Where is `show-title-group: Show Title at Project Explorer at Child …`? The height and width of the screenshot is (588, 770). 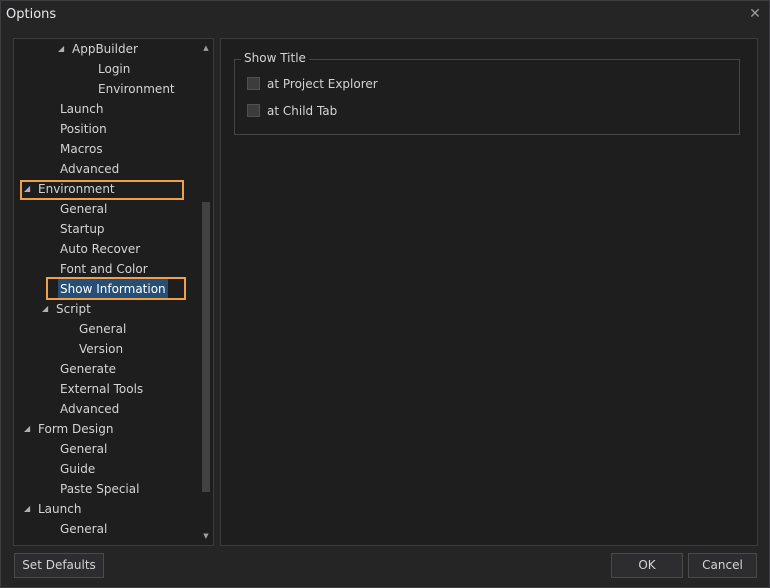
show-title-group: Show Title at Project Explorer at Child … is located at coordinates (487, 93).